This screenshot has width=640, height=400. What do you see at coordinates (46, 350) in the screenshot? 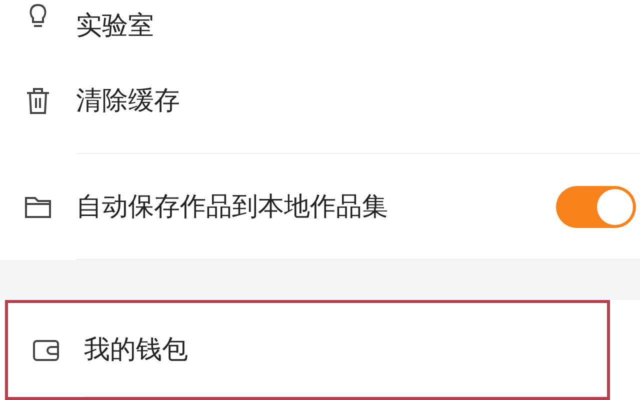
I see `wallet-icon` at bounding box center [46, 350].